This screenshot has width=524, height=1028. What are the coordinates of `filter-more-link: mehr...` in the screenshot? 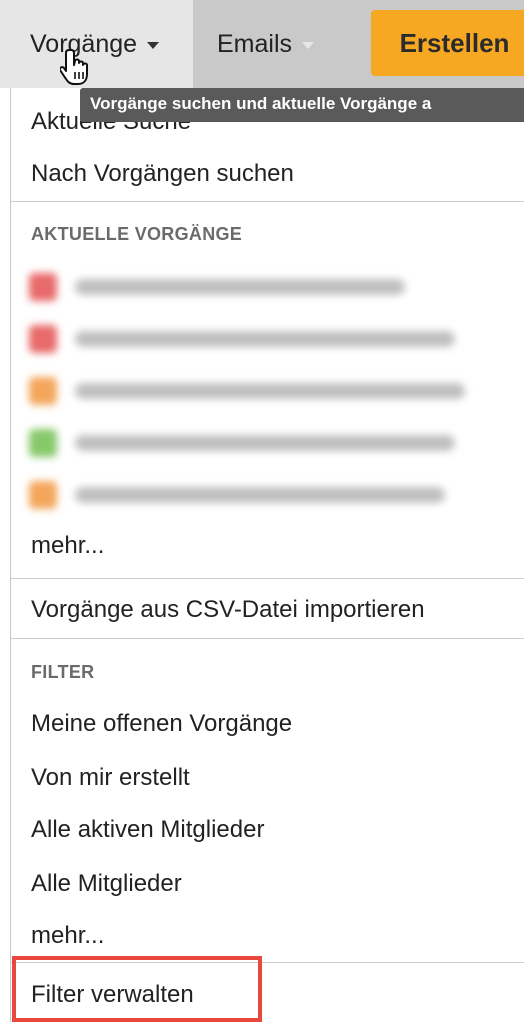 It's located at (67, 936).